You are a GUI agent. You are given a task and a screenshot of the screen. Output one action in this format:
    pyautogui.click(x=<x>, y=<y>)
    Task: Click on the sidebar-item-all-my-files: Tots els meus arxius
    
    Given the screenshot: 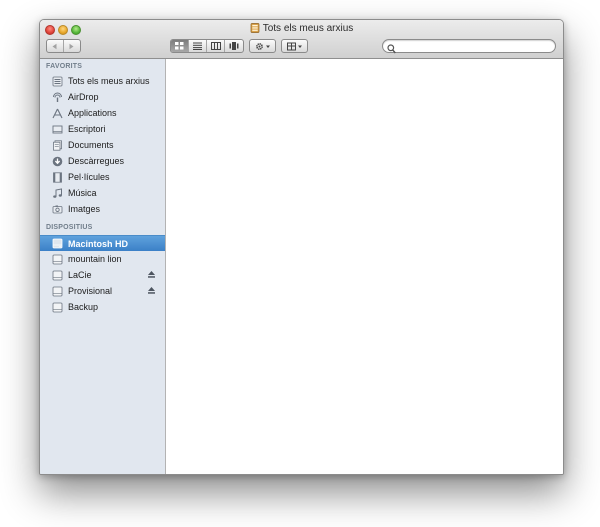 What is the action you would take?
    pyautogui.click(x=102, y=81)
    